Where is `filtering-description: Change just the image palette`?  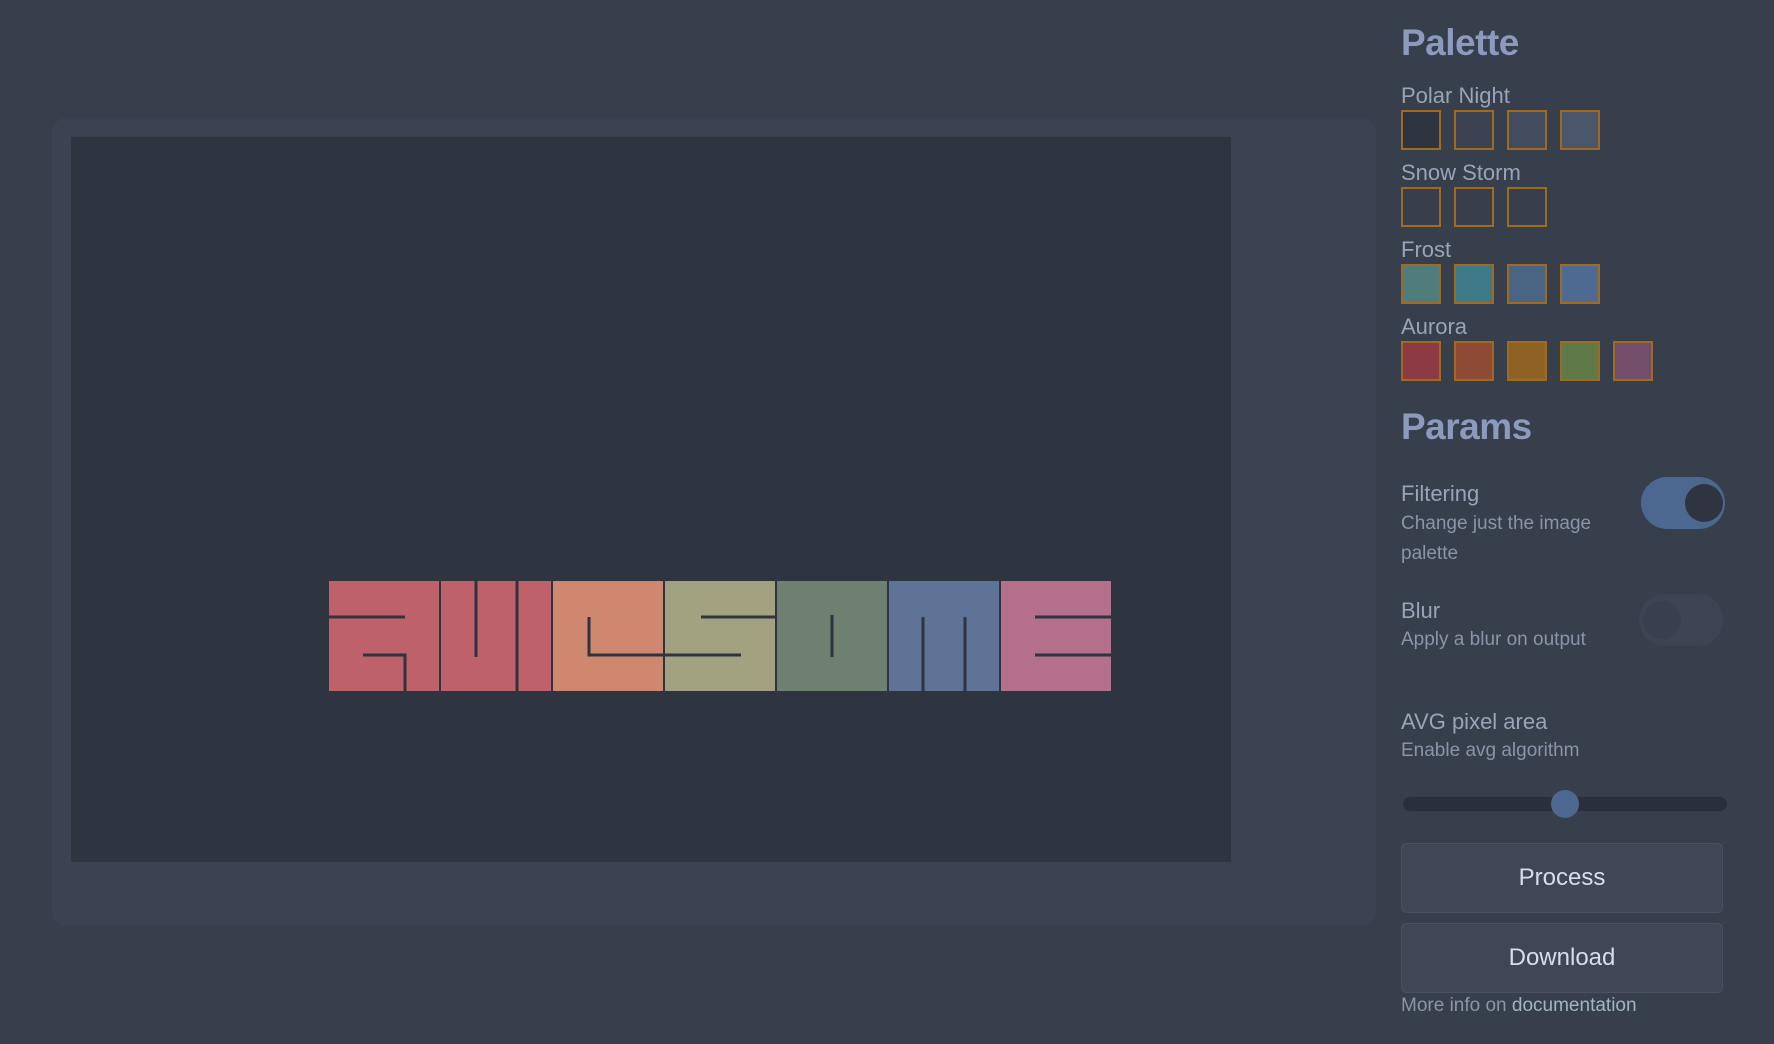
filtering-description: Change just the image palette is located at coordinates (1496, 538).